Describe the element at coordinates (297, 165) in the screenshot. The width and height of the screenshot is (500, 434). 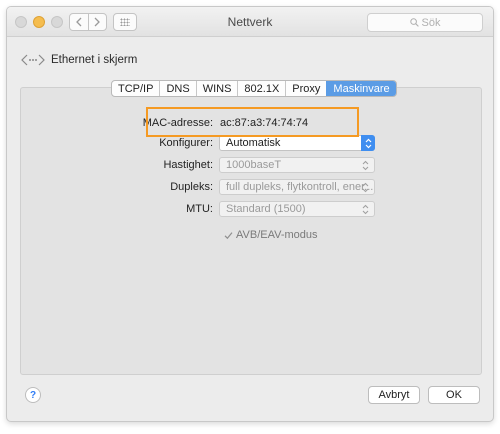
I see `speed-popup: 1000baseT` at that location.